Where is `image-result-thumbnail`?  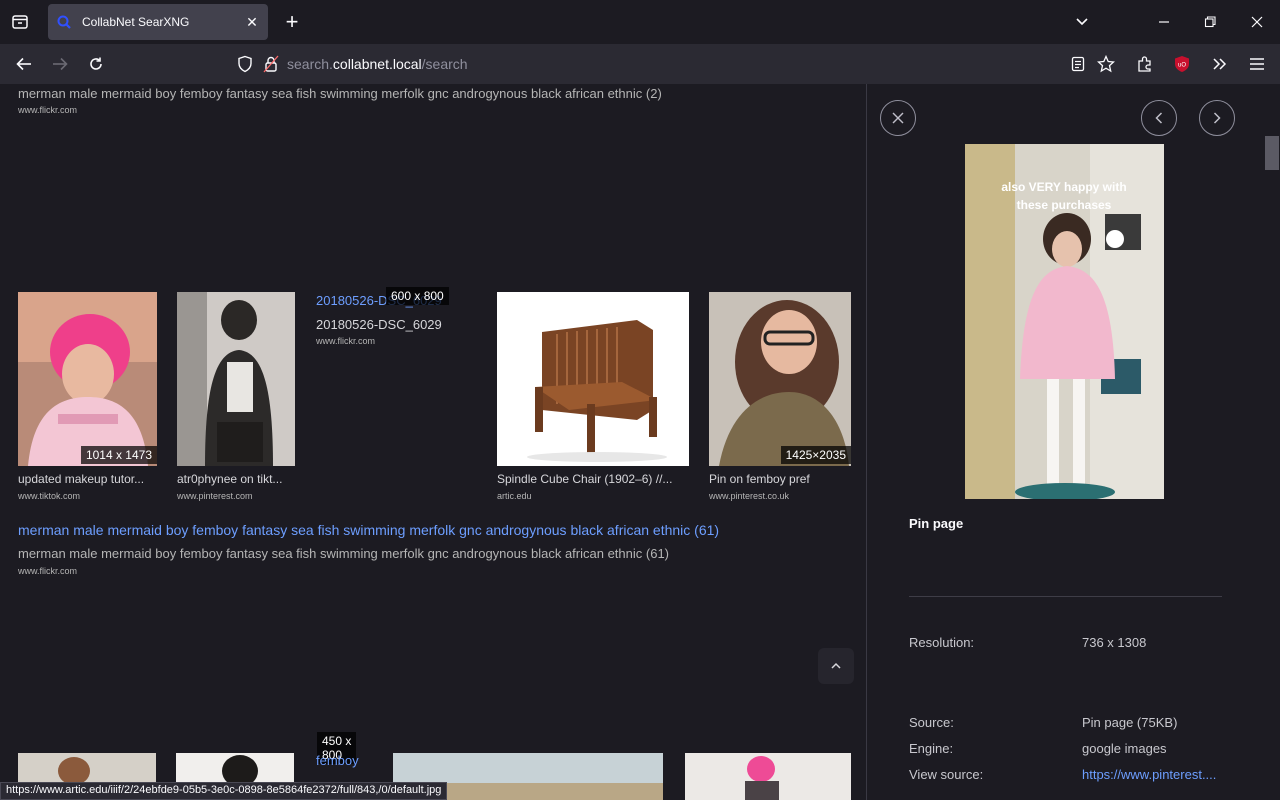 image-result-thumbnail is located at coordinates (768, 776).